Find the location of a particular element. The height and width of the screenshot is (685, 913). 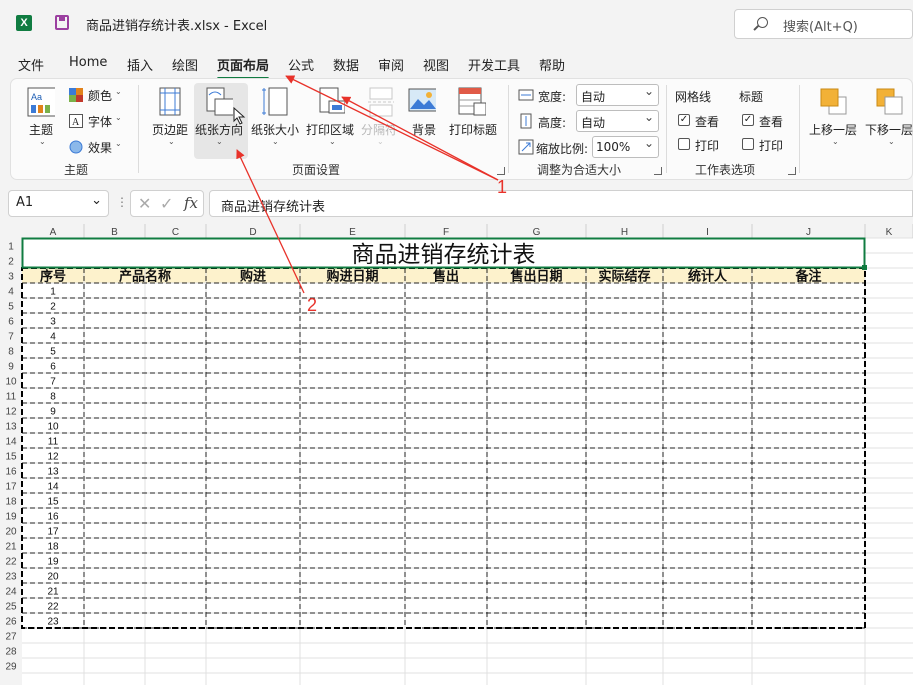

title-bar: X 商品进销存统计表.xlsx - Excel 搜索(Alt+Q) is located at coordinates (456, 23).